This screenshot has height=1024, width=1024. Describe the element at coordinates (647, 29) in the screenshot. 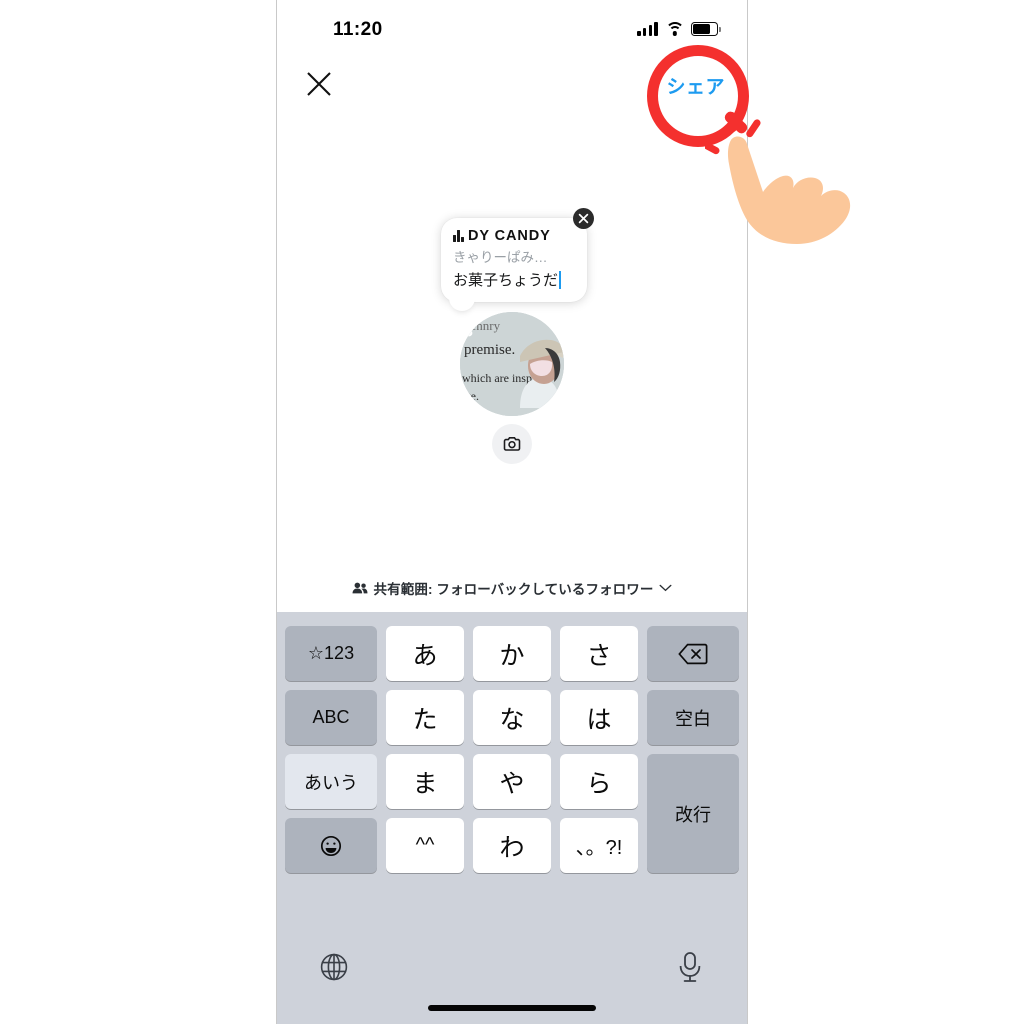

I see `cellular-signal-icon` at that location.